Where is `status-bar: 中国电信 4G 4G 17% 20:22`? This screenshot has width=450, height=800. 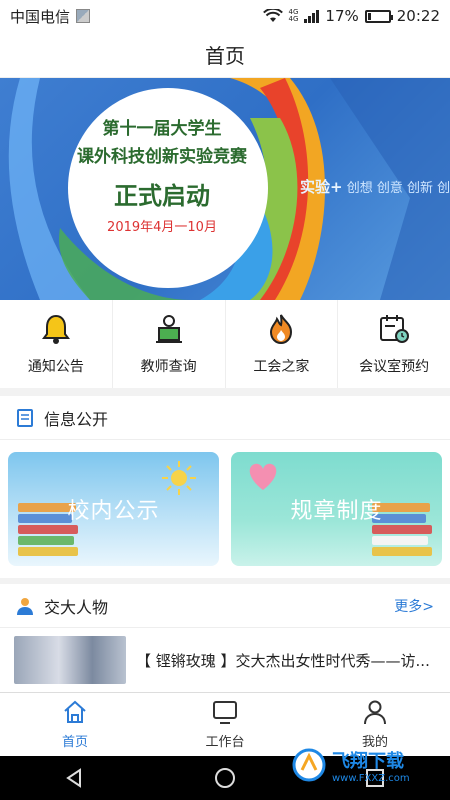 status-bar: 中国电信 4G 4G 17% 20:22 is located at coordinates (225, 16).